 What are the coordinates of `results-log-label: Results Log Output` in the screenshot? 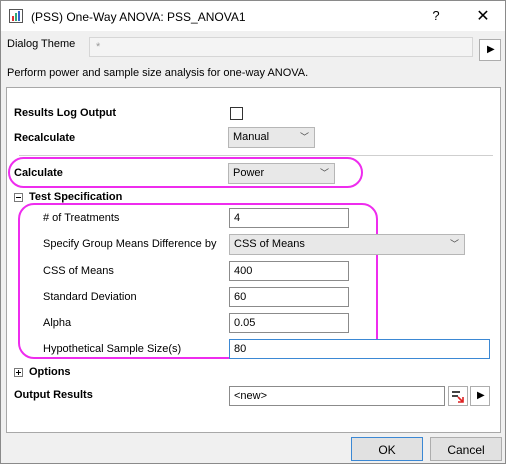 It's located at (65, 113).